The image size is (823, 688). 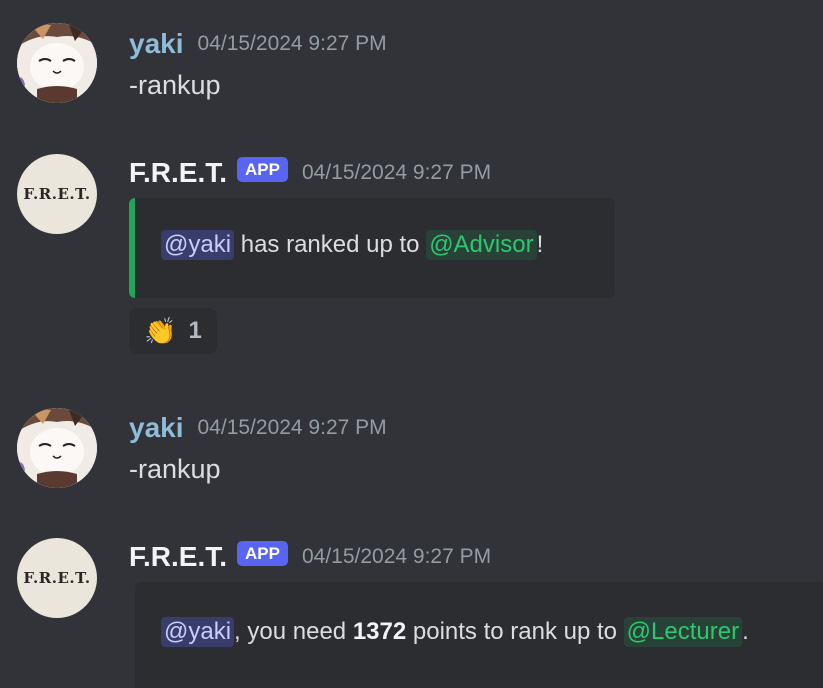 I want to click on embed-text: , you need, so click(x=293, y=631).